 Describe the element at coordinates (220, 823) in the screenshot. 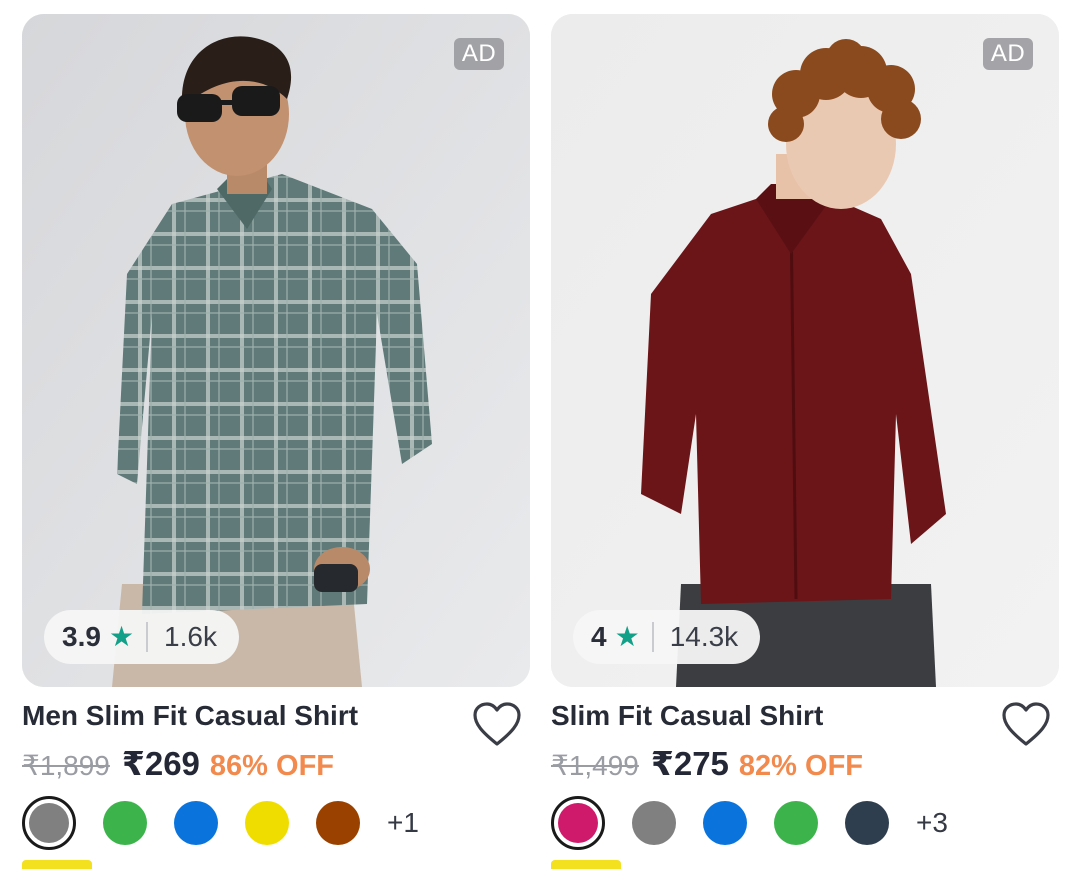

I see `color-swatches: +1` at that location.